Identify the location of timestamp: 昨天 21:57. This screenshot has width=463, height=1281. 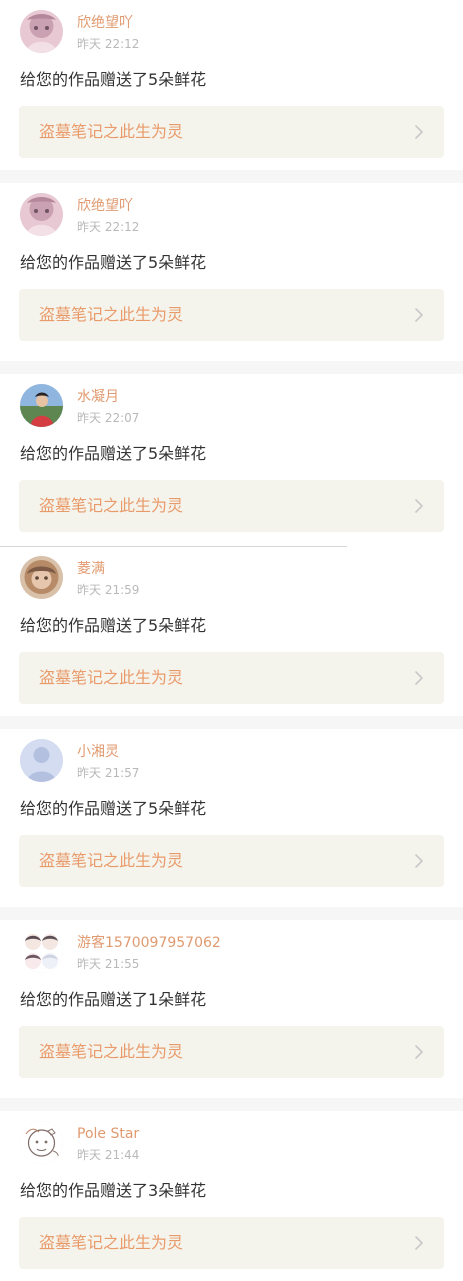
(108, 773).